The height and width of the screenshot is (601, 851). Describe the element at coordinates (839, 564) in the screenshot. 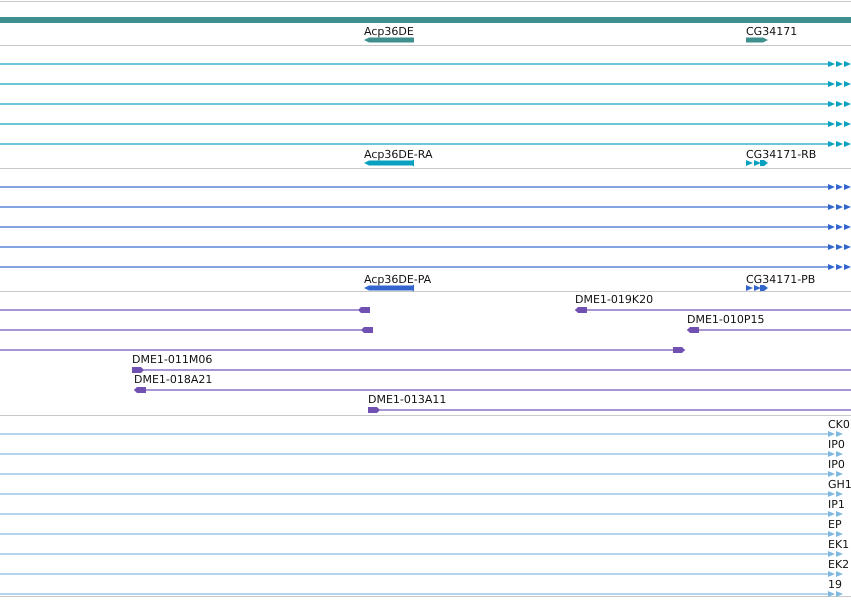

I see `feature-label: EK2` at that location.